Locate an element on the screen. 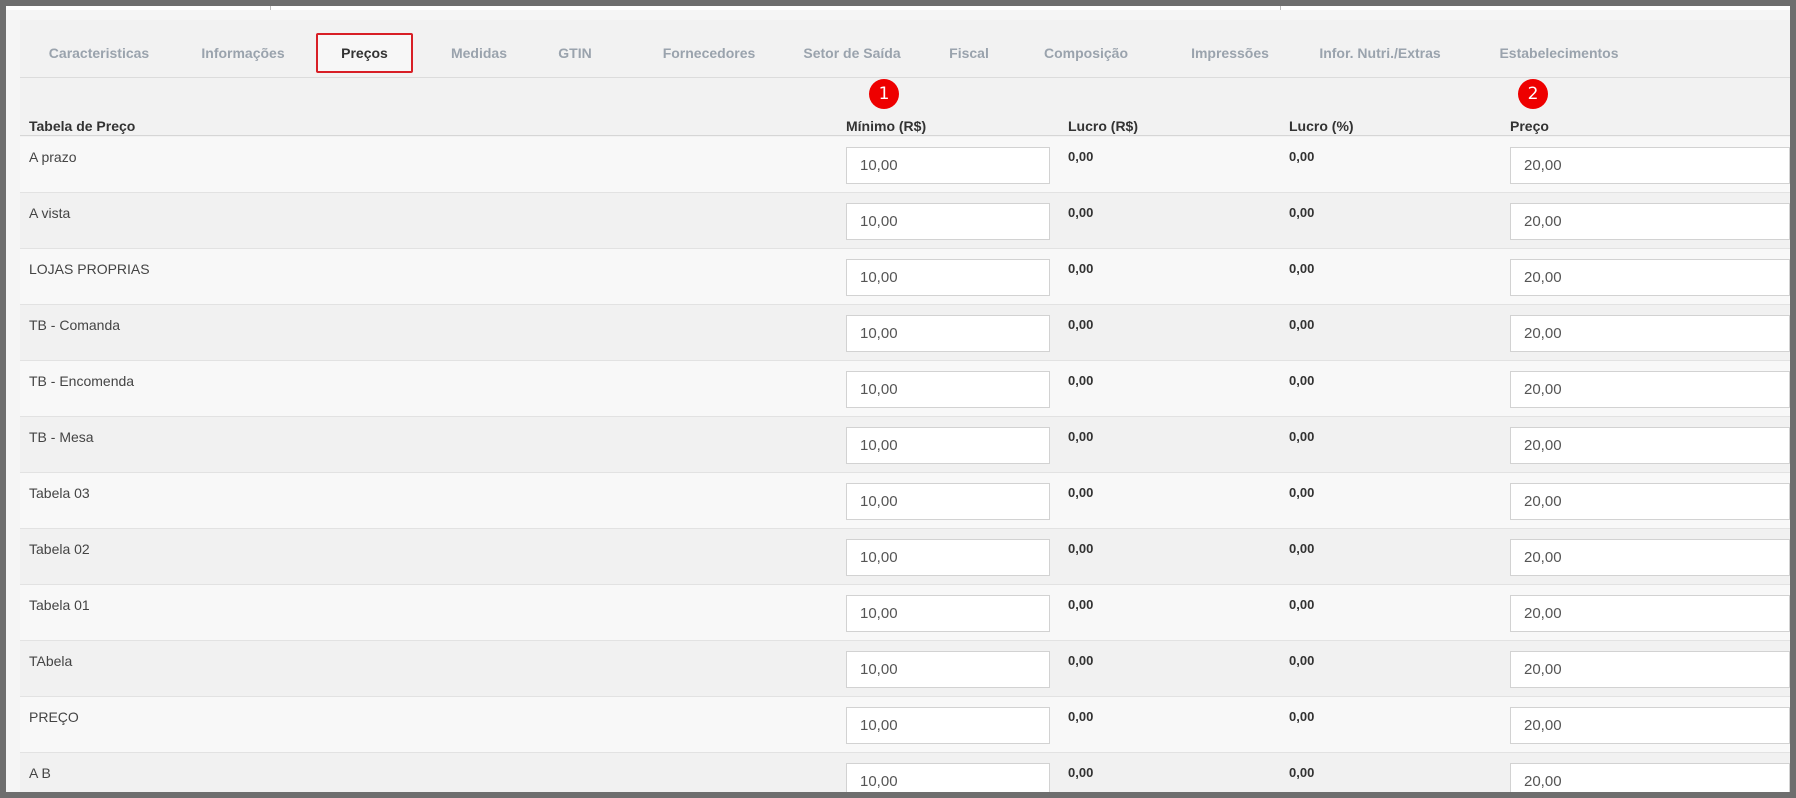 This screenshot has width=1796, height=798. price-table-name: LOJAS PROPRIAS is located at coordinates (89, 269).